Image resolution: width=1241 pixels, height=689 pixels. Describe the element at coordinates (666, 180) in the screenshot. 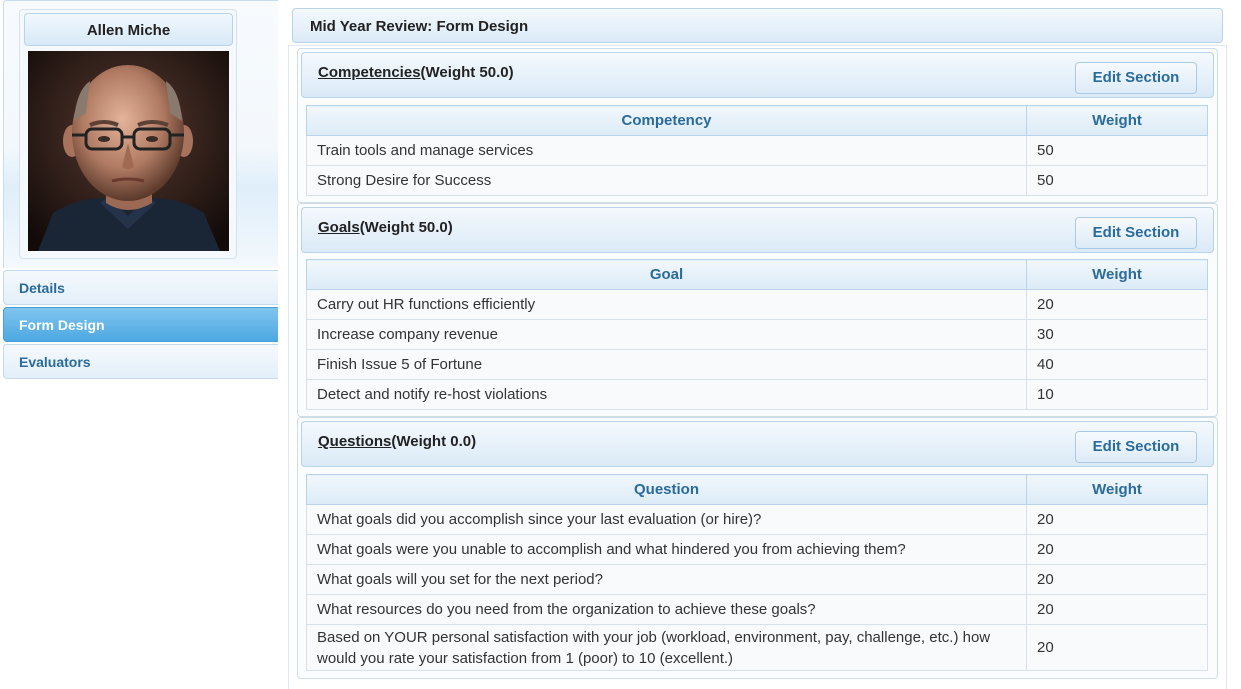

I see `row-name: Strong Desire for Success` at that location.